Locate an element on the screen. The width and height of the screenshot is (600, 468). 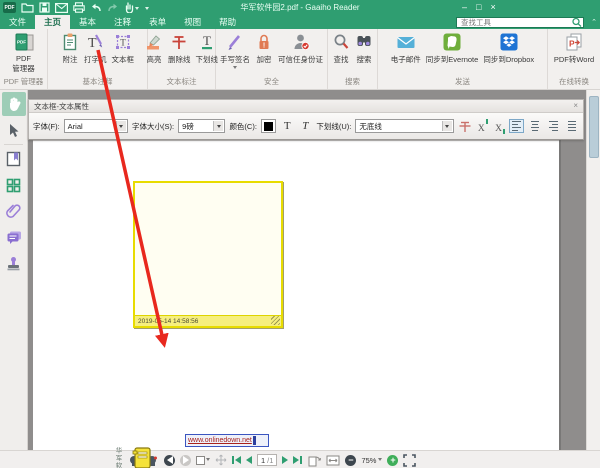
redo-icon is located at coordinates (113, 7).